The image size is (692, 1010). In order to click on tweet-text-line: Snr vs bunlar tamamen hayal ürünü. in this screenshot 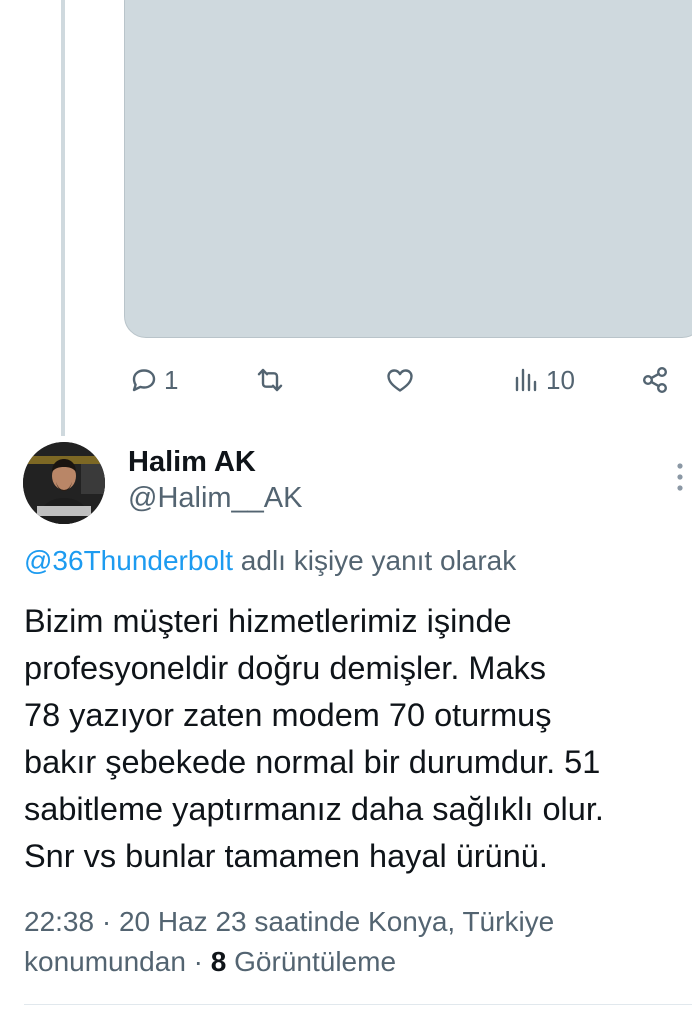, I will do `click(286, 856)`.